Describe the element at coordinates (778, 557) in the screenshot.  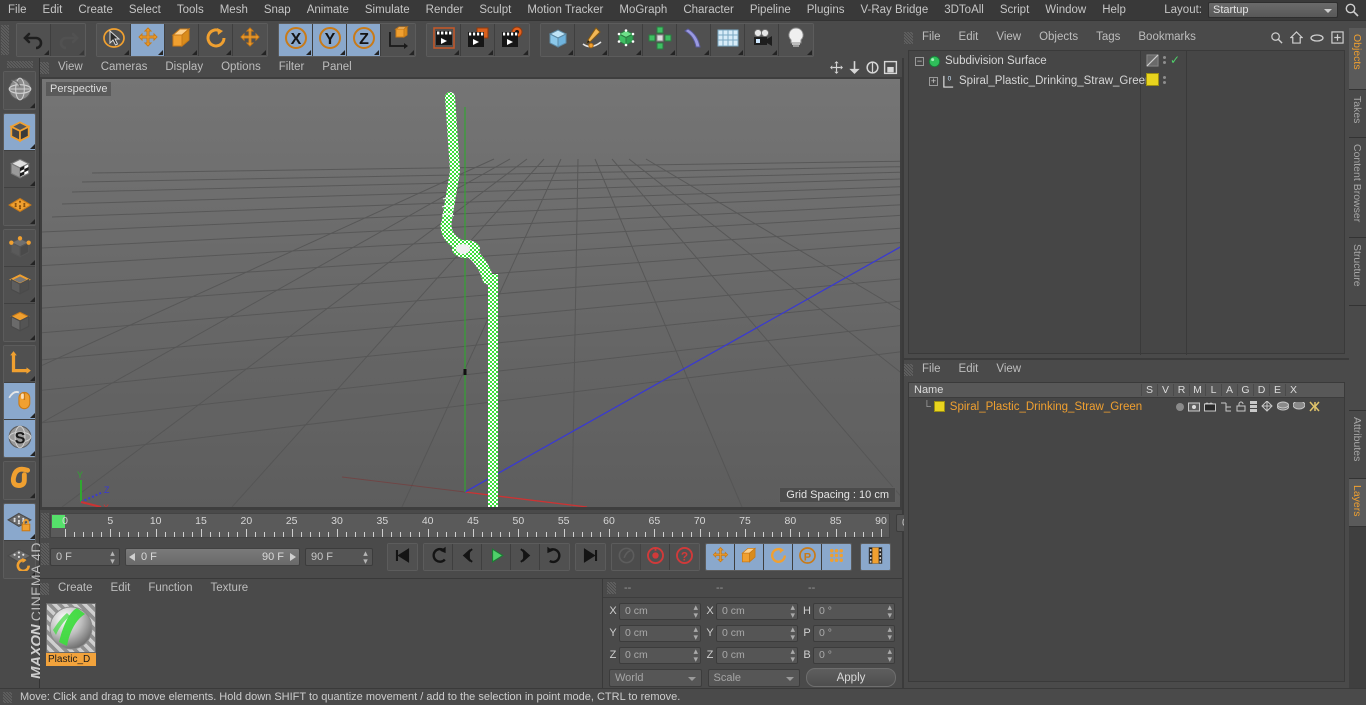
I see `record-rotation-button` at that location.